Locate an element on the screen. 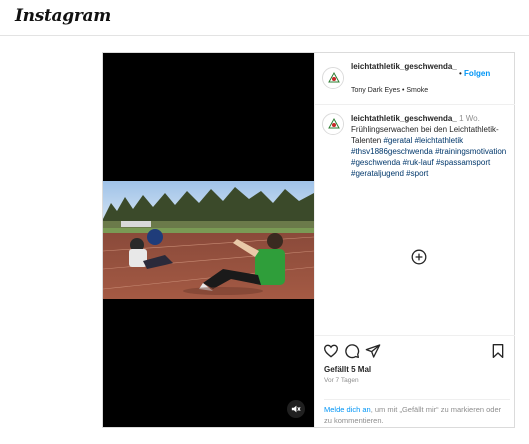 This screenshot has height=444, width=529. audio-track-link: Tony Dark Eyes • Smoke is located at coordinates (389, 90).